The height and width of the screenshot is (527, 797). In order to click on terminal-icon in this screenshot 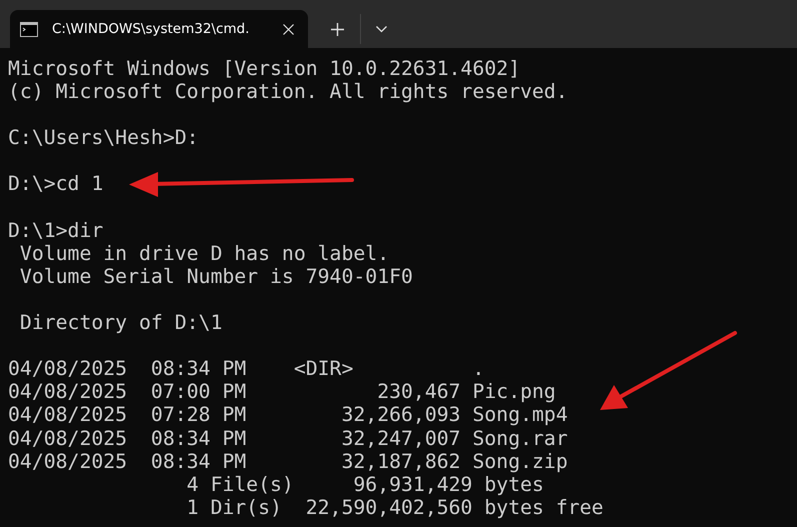, I will do `click(29, 29)`.